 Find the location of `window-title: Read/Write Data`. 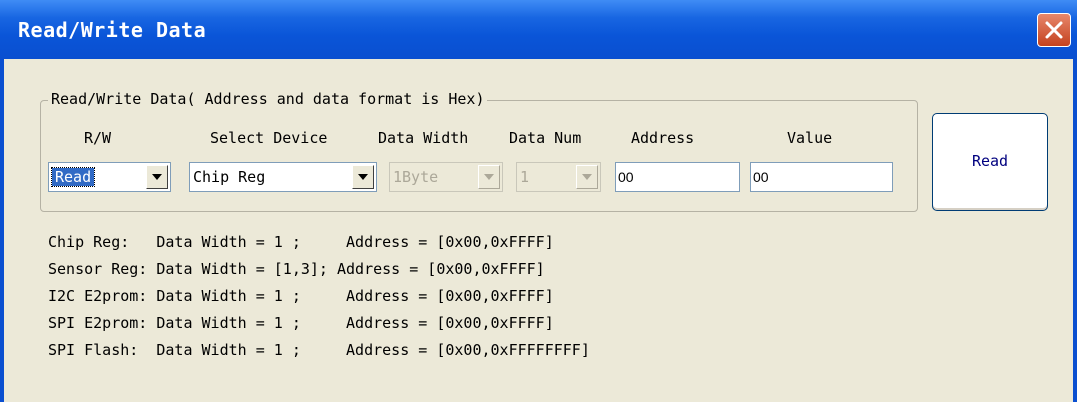

window-title: Read/Write Data is located at coordinates (112, 30).